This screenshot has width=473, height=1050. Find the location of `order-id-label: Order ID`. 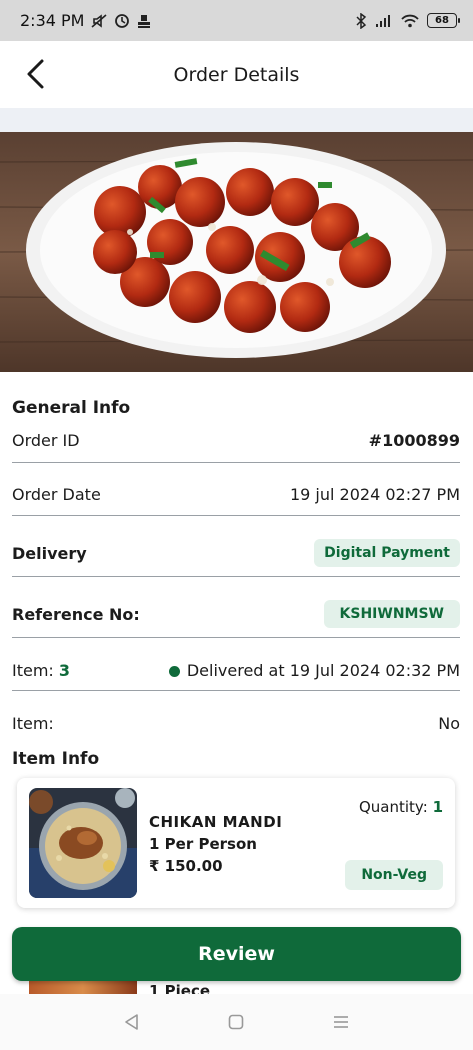

order-id-label: Order ID is located at coordinates (46, 440).